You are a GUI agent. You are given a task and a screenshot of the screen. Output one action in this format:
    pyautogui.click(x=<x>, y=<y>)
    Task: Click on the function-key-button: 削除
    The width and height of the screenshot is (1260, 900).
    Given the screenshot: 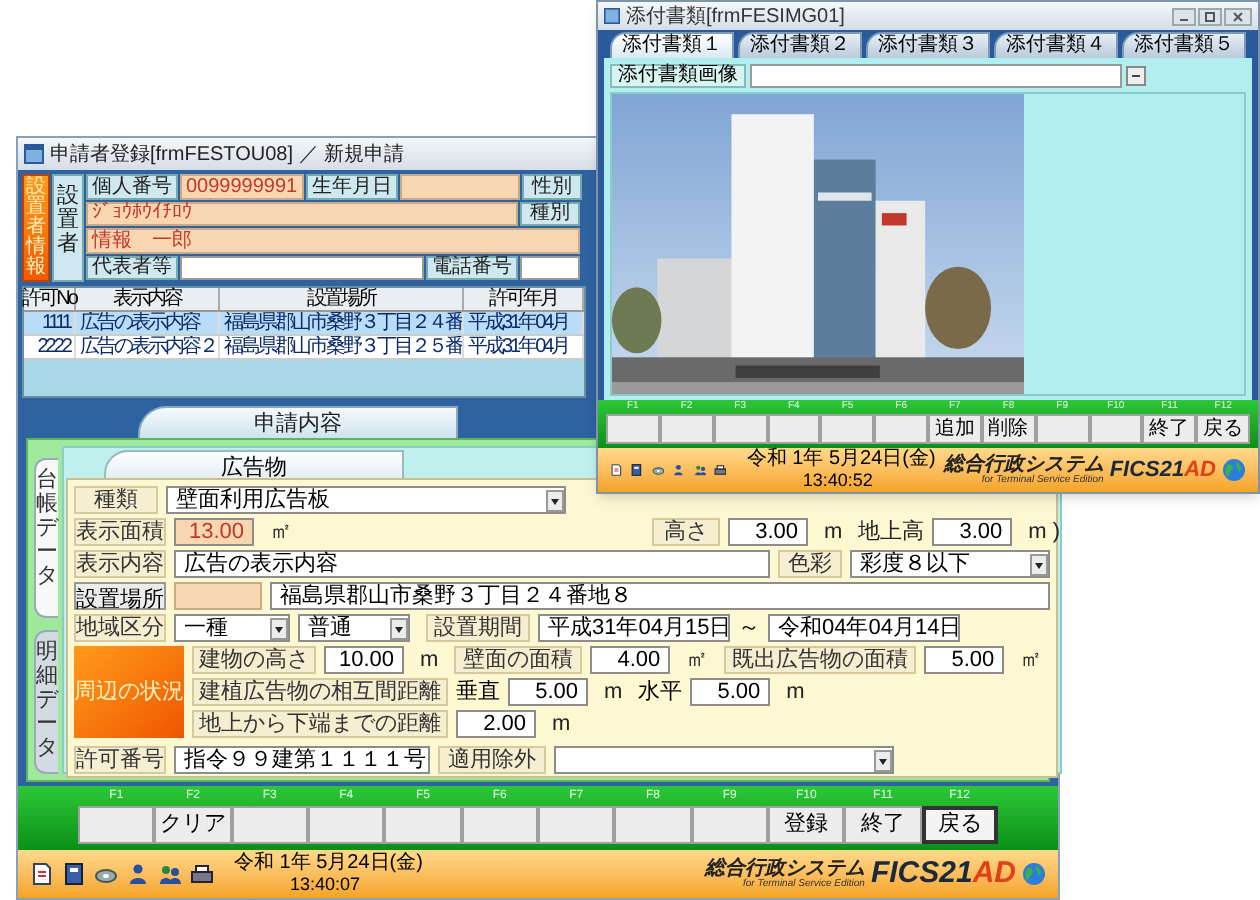 What is the action you would take?
    pyautogui.click(x=1008, y=429)
    